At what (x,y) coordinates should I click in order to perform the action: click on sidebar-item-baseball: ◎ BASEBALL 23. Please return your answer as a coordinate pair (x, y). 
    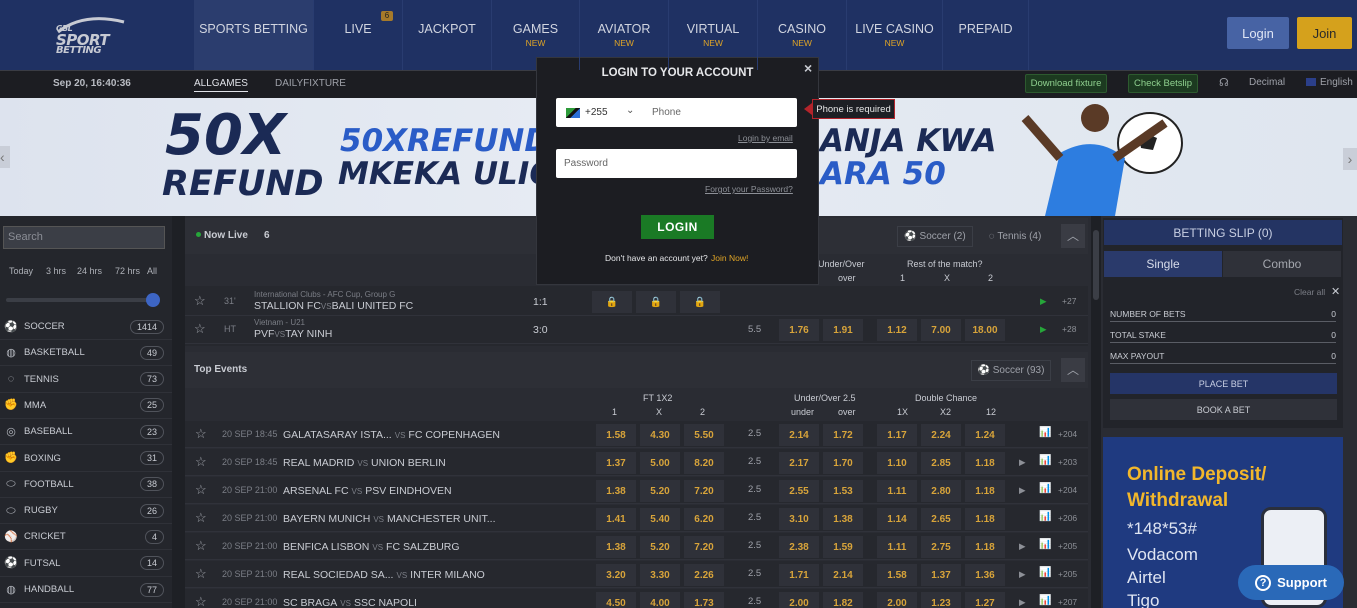
    Looking at the image, I should click on (86, 432).